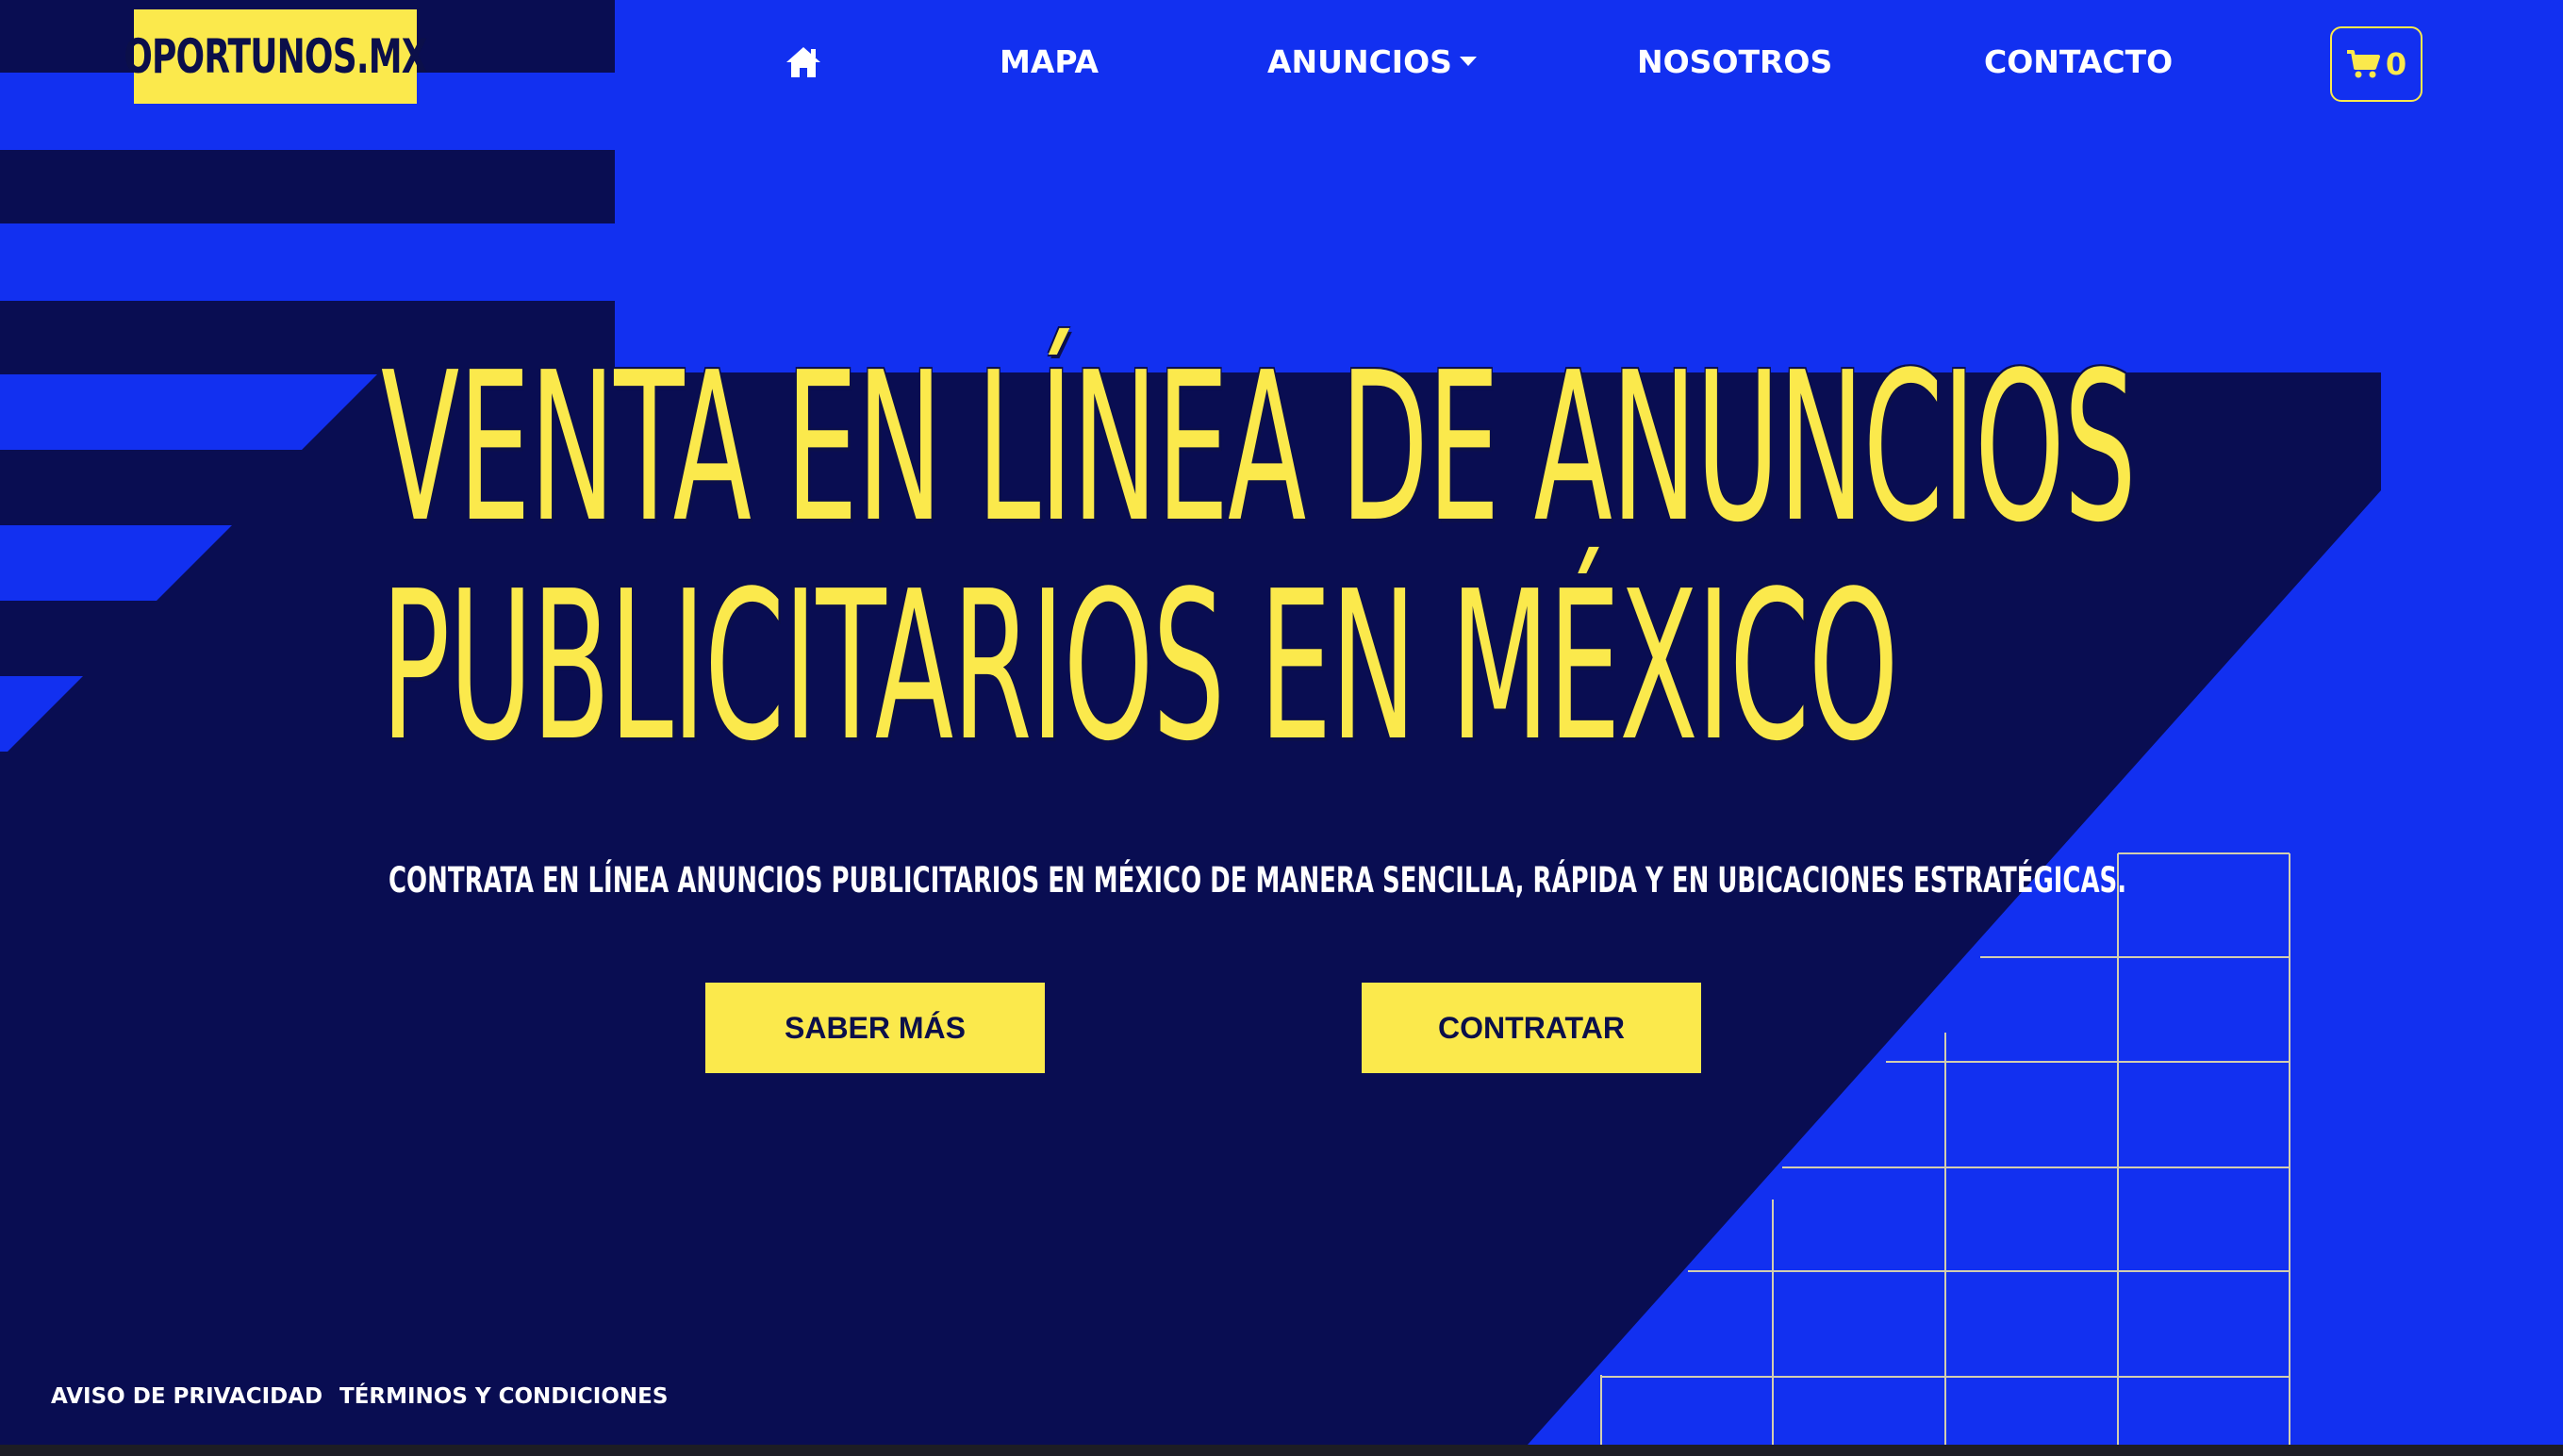  I want to click on footer-link-privacy: AVISO DE PRIVACIDAD, so click(186, 1396).